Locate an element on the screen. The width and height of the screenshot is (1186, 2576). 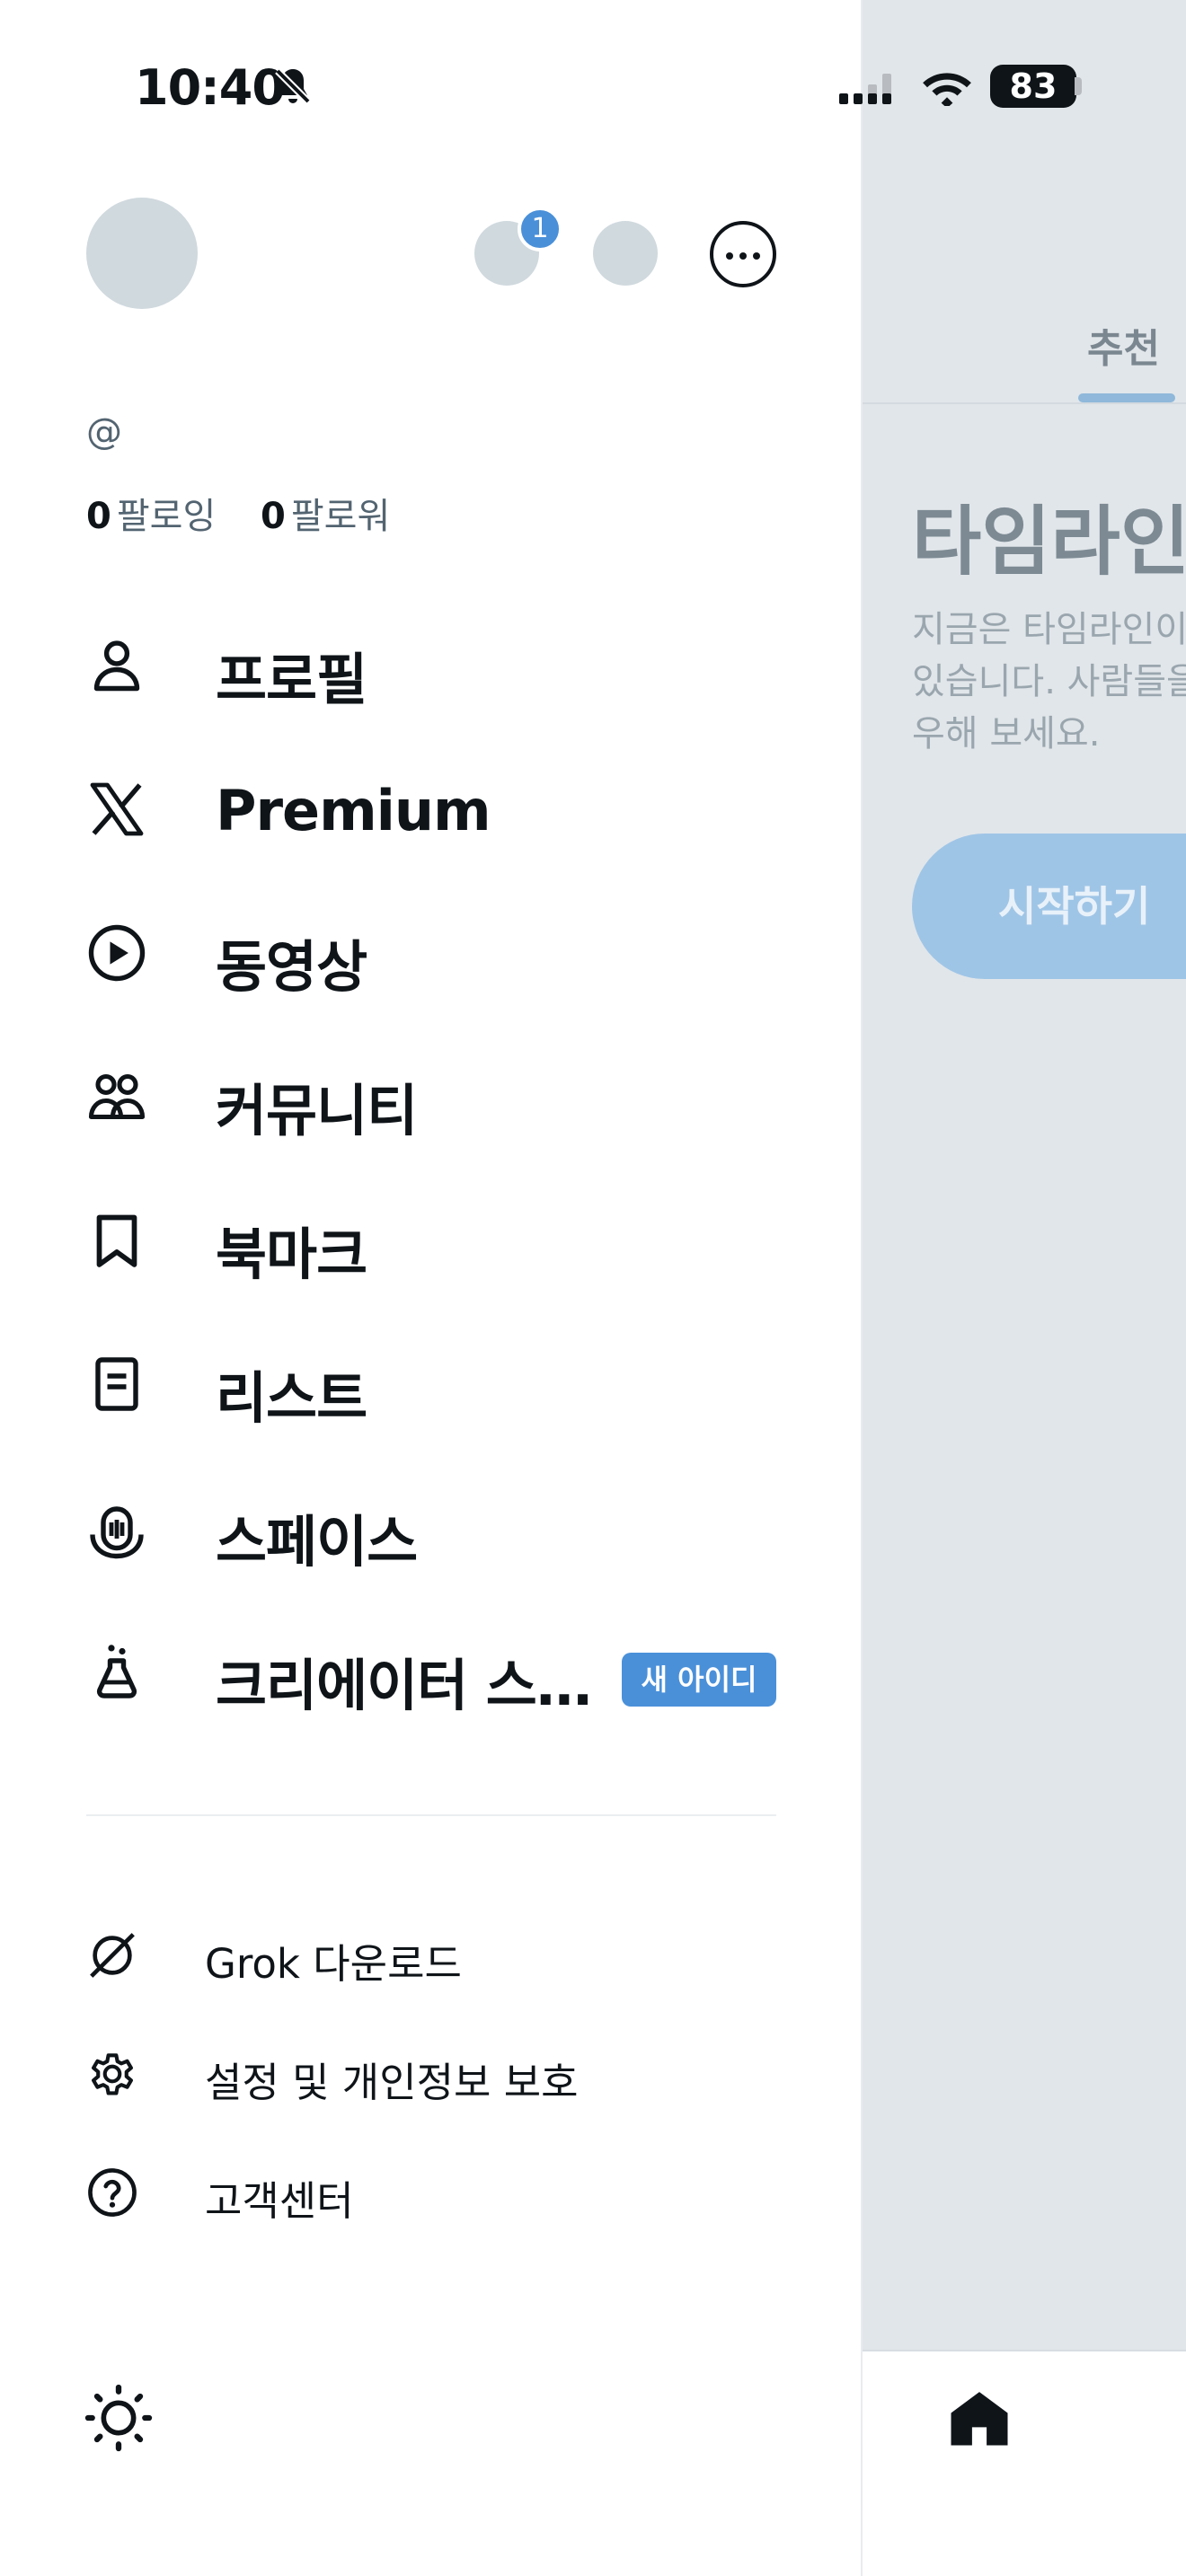
menu-label: 설정 및 개인정보 보호 is located at coordinates (392, 2082).